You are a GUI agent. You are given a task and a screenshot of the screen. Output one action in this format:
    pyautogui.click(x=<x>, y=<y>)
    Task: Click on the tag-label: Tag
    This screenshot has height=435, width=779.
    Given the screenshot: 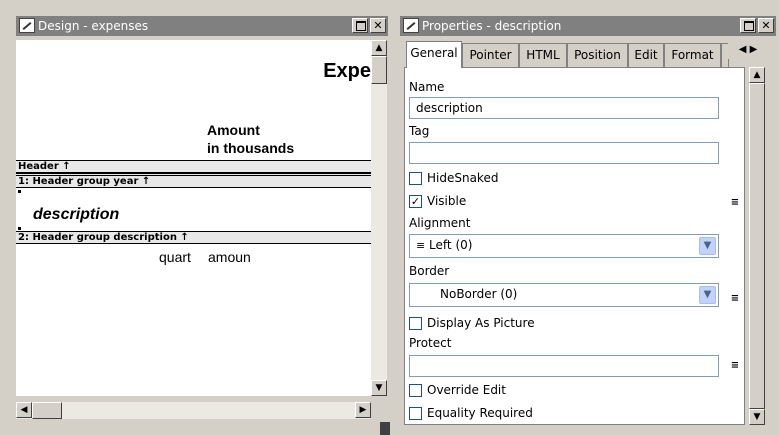 What is the action you would take?
    pyautogui.click(x=419, y=131)
    